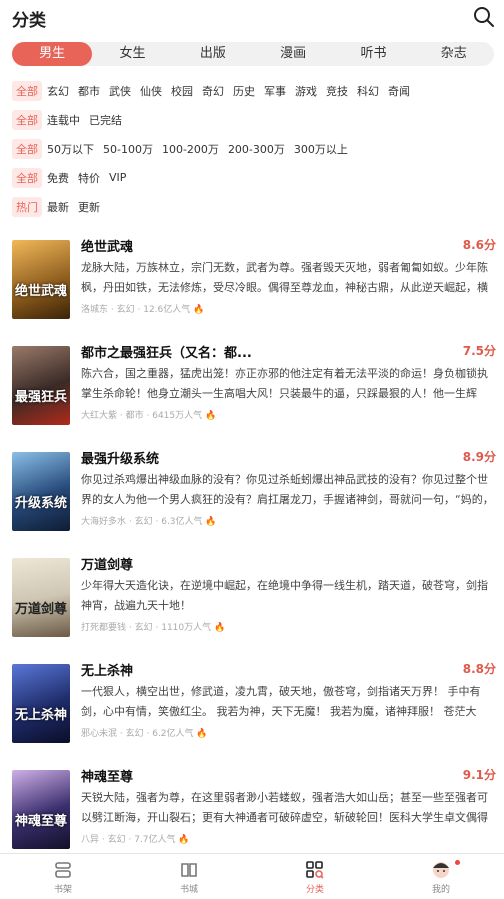  Describe the element at coordinates (132, 54) in the screenshot. I see `tab-female: 女生` at that location.